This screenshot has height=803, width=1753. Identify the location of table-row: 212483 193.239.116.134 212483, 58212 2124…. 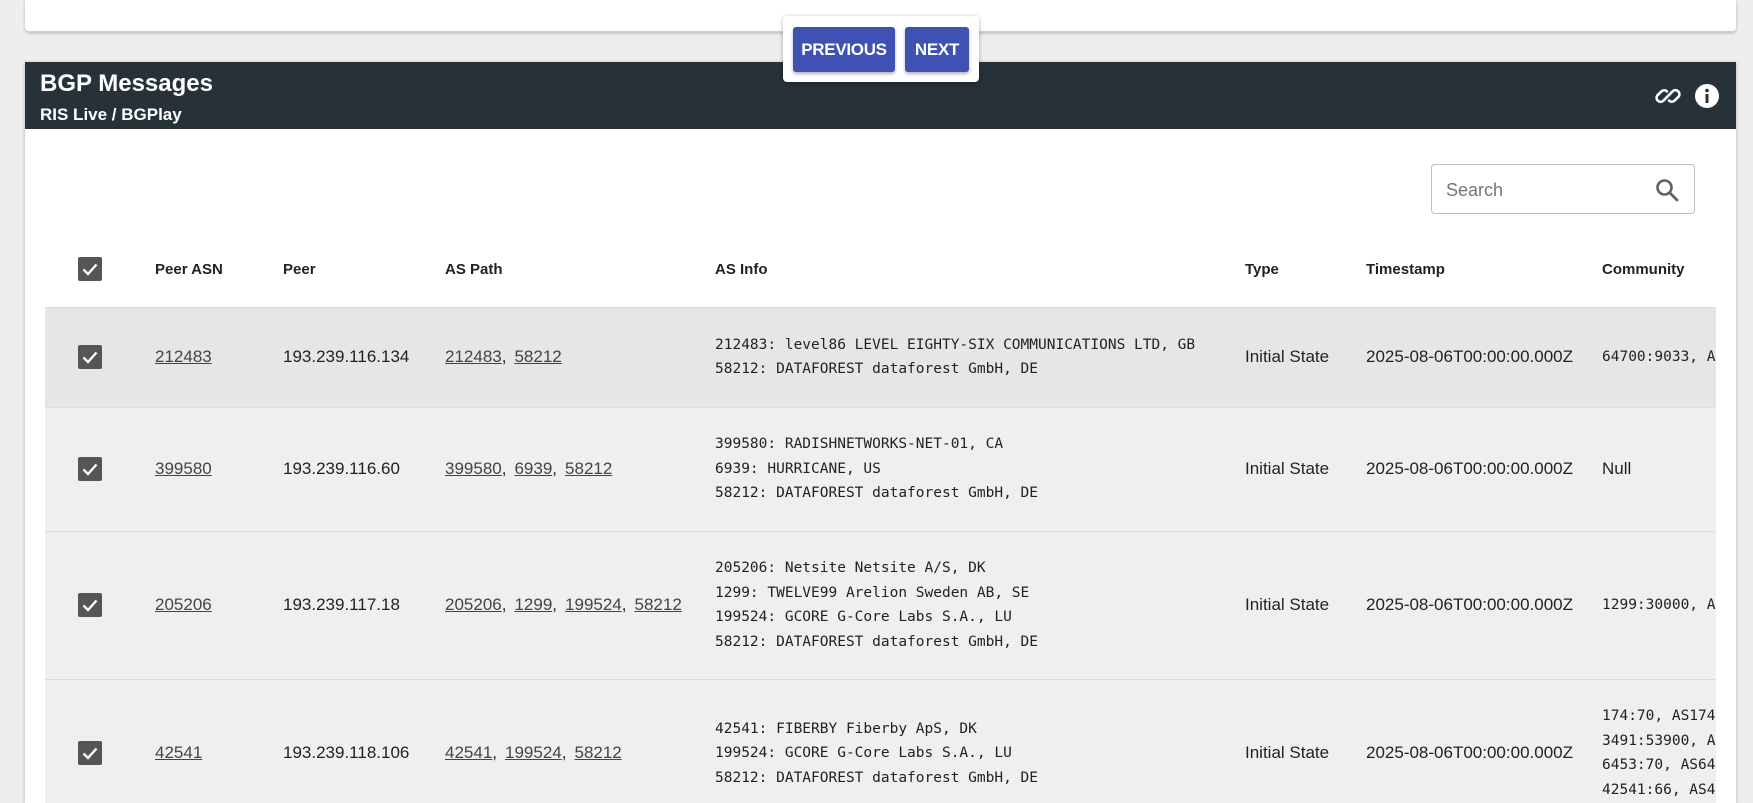
(880, 356).